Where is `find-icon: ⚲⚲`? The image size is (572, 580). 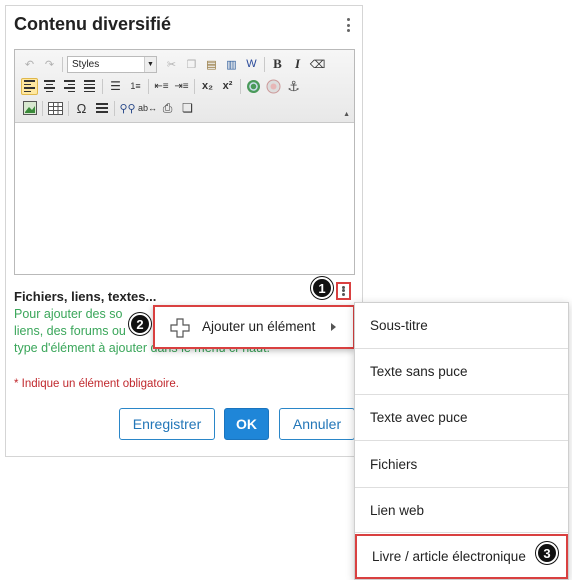
find-icon: ⚲⚲ is located at coordinates (127, 108).